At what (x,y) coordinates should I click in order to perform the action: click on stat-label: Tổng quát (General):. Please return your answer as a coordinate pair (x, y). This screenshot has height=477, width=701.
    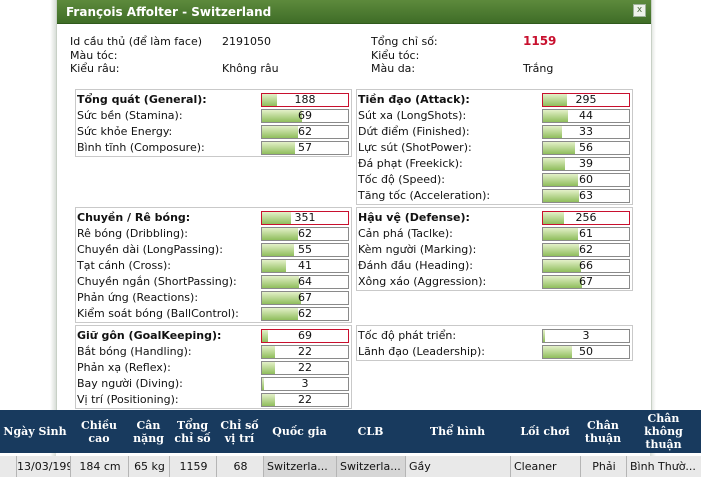
    Looking at the image, I should click on (142, 99).